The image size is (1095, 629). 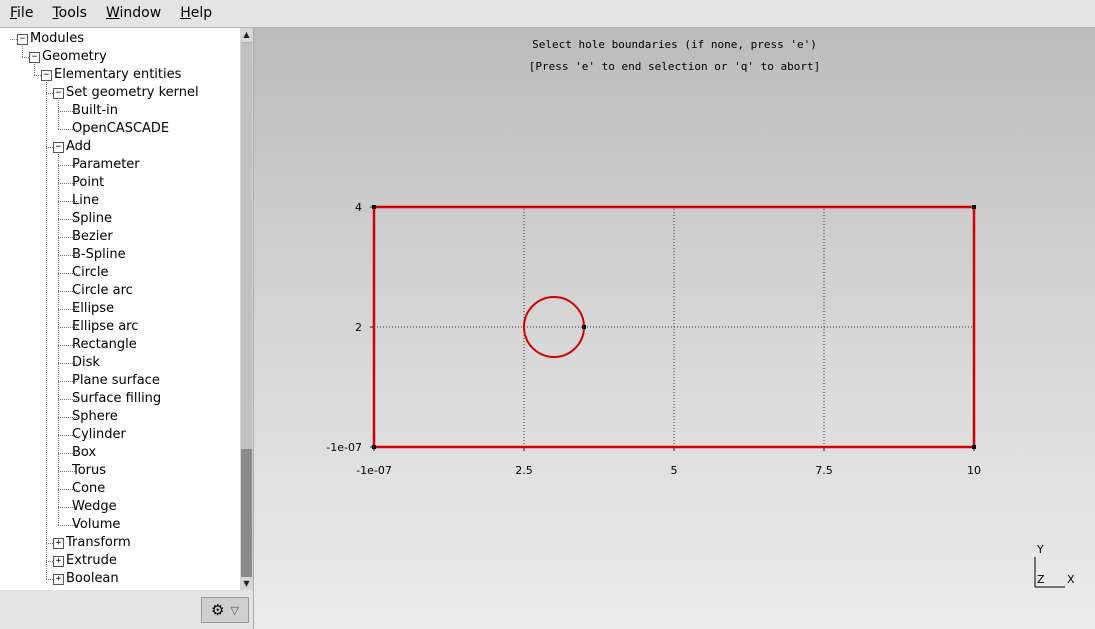 What do you see at coordinates (57, 39) in the screenshot?
I see `tree-item-modules: Modules` at bounding box center [57, 39].